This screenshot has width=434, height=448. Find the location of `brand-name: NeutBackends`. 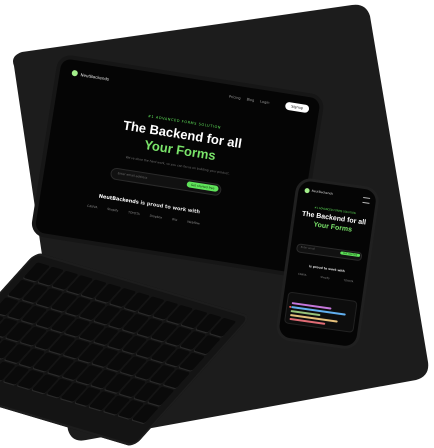

brand-name: NeutBackends is located at coordinates (94, 76).